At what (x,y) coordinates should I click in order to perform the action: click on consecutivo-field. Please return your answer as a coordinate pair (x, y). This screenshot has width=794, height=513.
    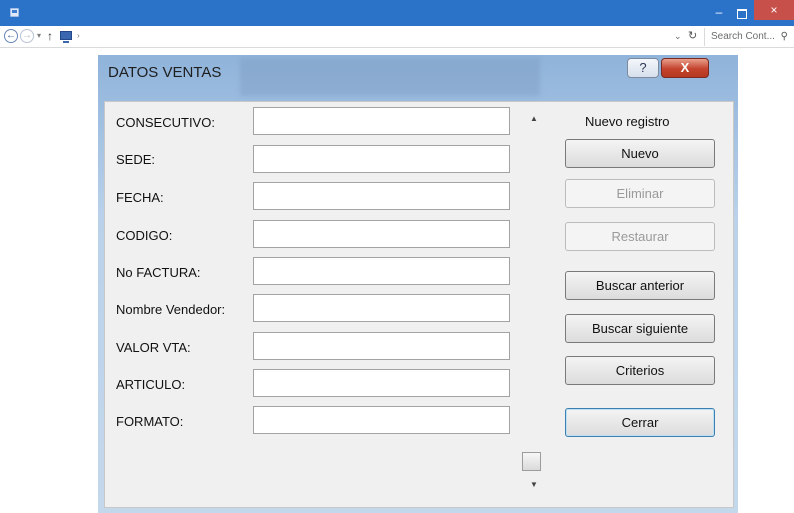
    Looking at the image, I should click on (381, 121).